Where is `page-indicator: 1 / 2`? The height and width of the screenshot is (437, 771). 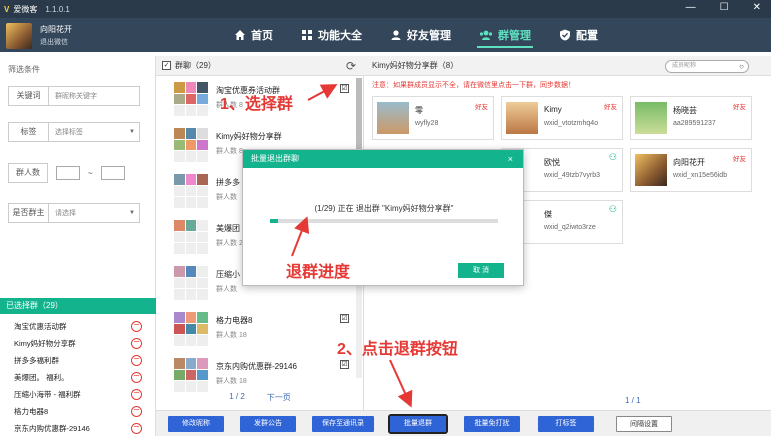
page-indicator: 1 / 2 is located at coordinates (237, 396).